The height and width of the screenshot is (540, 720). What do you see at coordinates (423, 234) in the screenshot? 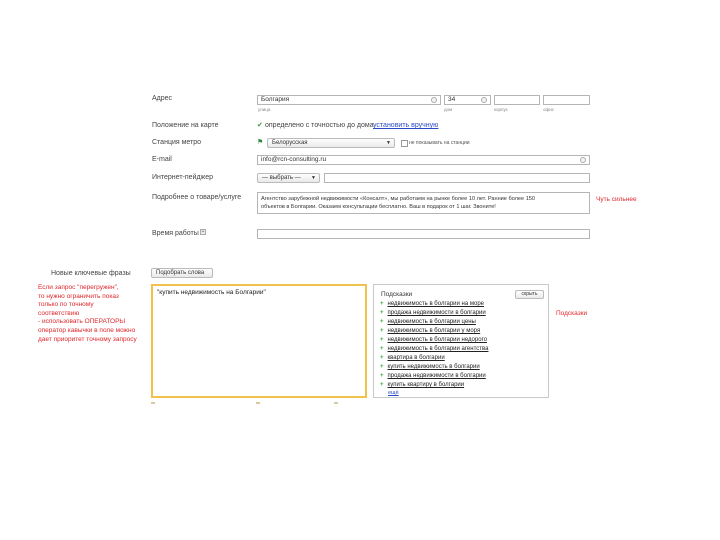
I see `workhours-input` at bounding box center [423, 234].